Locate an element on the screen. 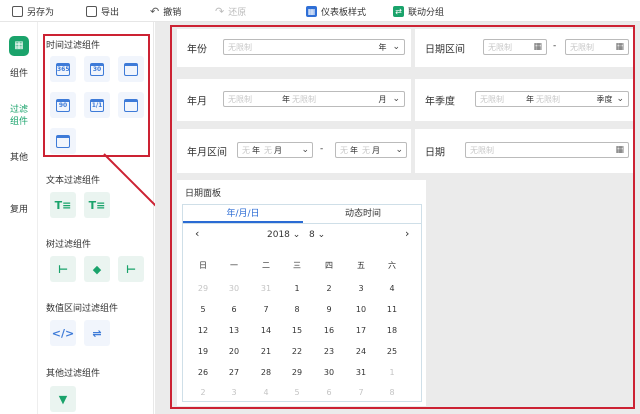 The image size is (640, 414). tree-filter-widget-b: ◆ is located at coordinates (97, 269).